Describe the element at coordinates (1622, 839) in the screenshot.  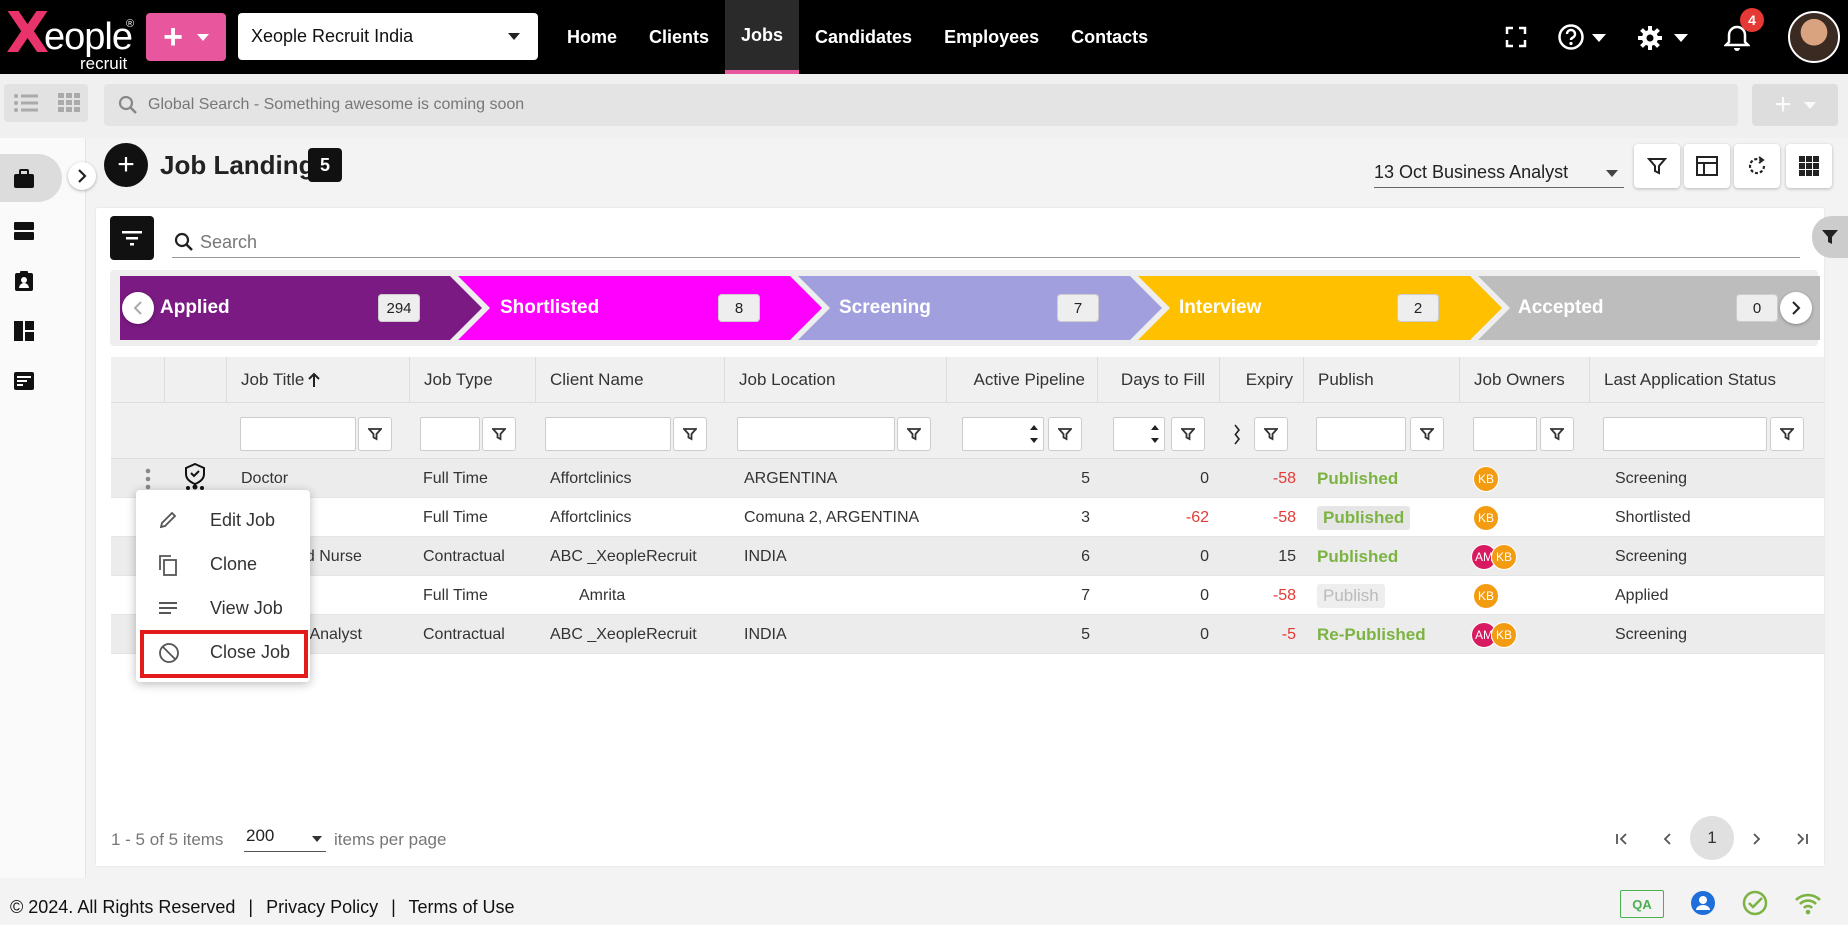
I see `pager-first-button` at that location.